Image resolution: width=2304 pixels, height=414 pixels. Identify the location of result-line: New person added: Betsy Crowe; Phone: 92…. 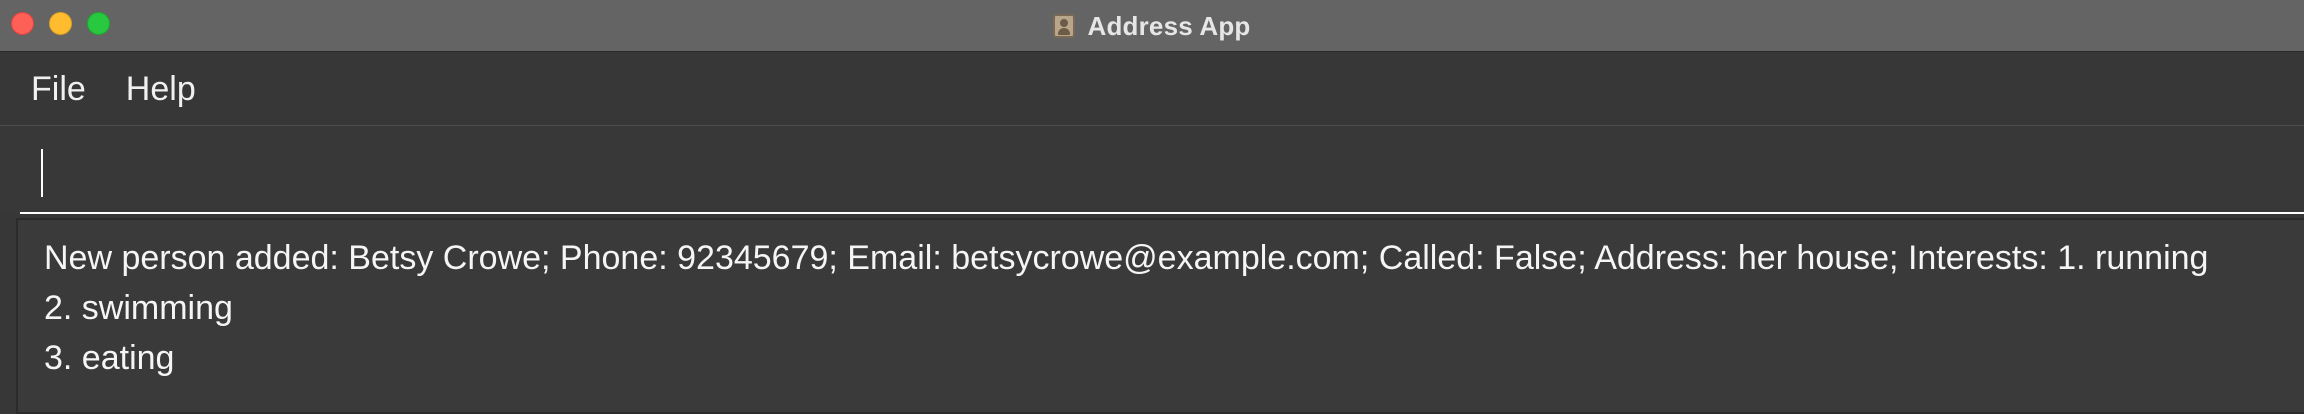
(1126, 258).